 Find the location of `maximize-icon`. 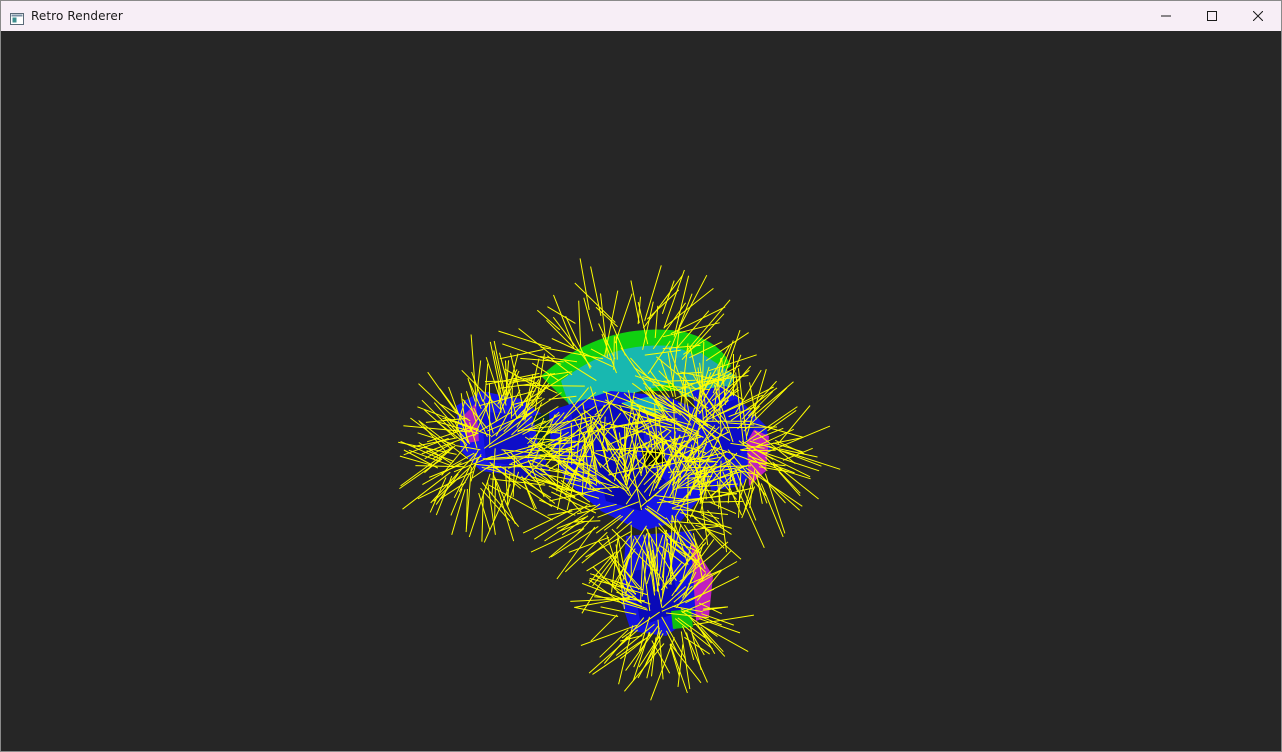

maximize-icon is located at coordinates (1212, 16).